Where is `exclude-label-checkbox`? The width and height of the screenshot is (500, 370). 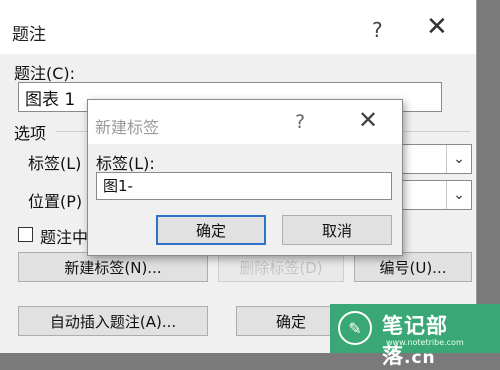
exclude-label-checkbox is located at coordinates (25, 234).